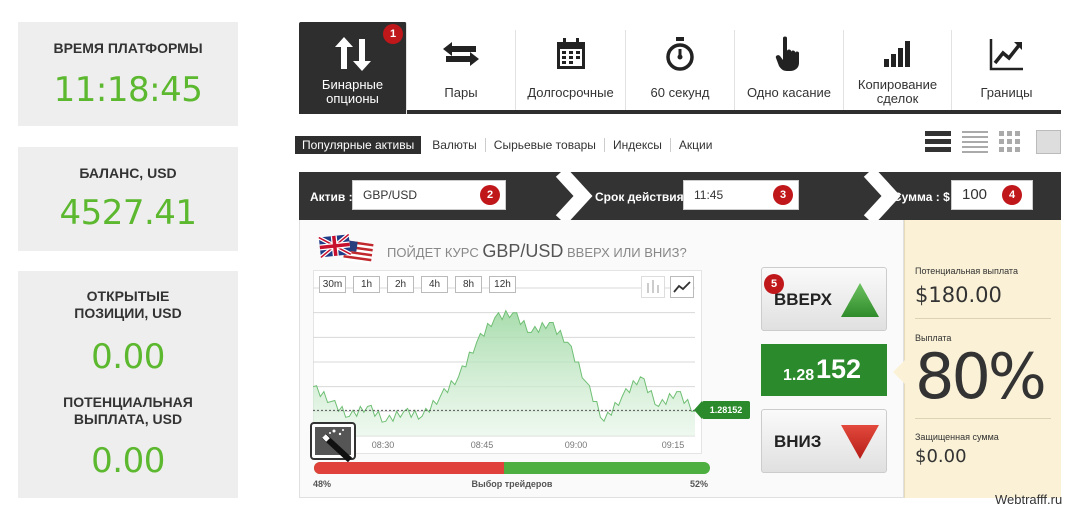 The height and width of the screenshot is (510, 1071). I want to click on tab-label: Бинарные опционы, so click(352, 91).